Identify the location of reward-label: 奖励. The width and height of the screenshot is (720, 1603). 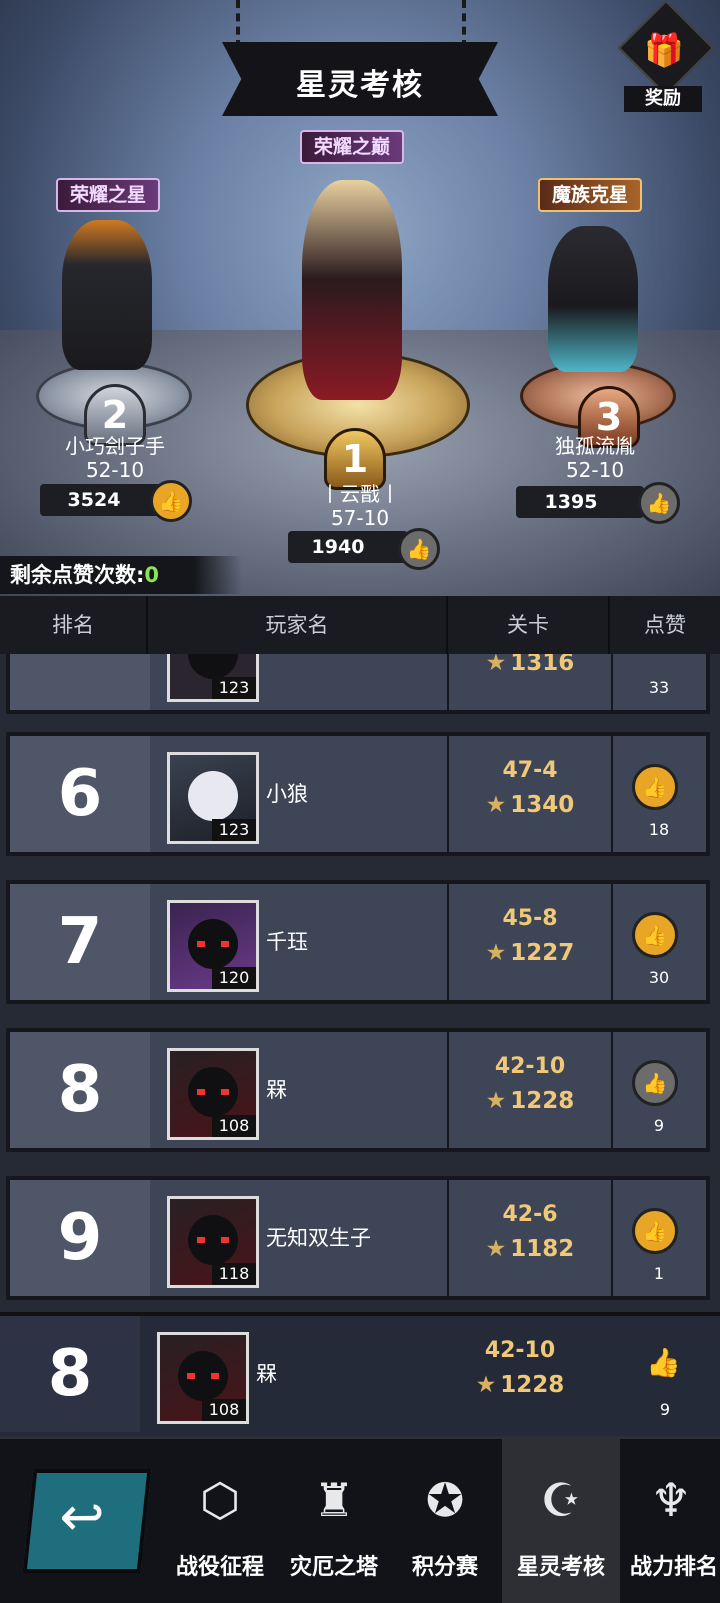
(663, 99).